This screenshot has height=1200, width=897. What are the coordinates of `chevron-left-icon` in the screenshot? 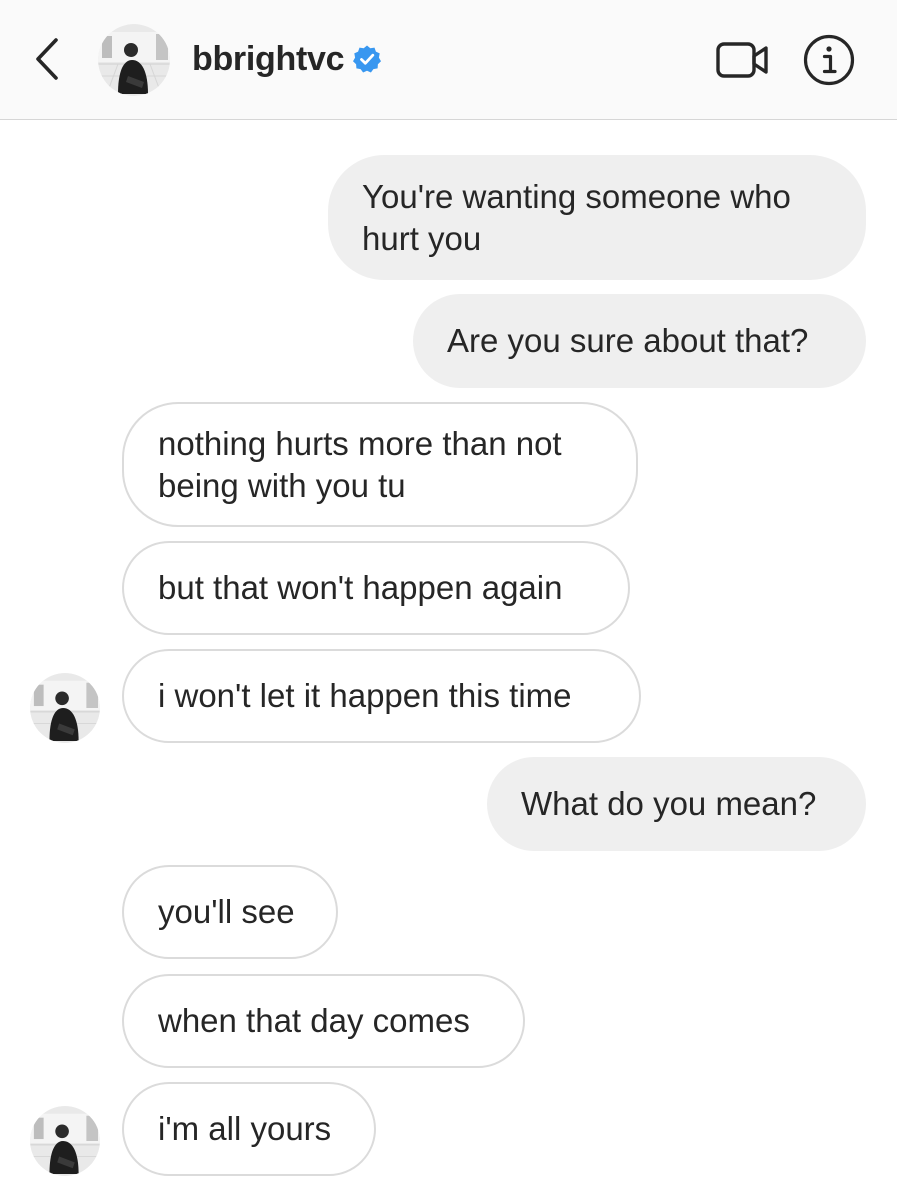 It's located at (47, 59).